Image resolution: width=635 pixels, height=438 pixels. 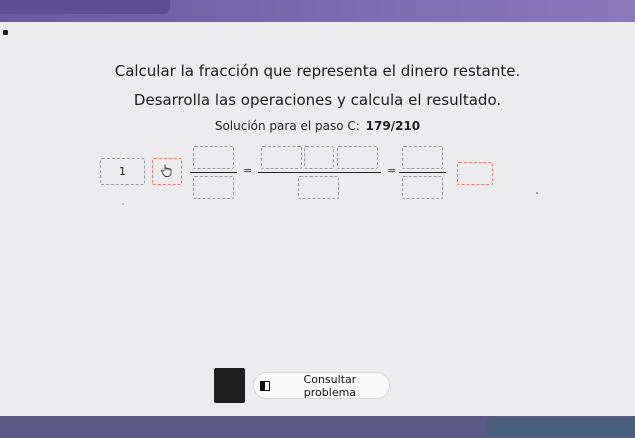 I want to click on solution-line: Solución para el paso C: 179/210, so click(x=317, y=126).